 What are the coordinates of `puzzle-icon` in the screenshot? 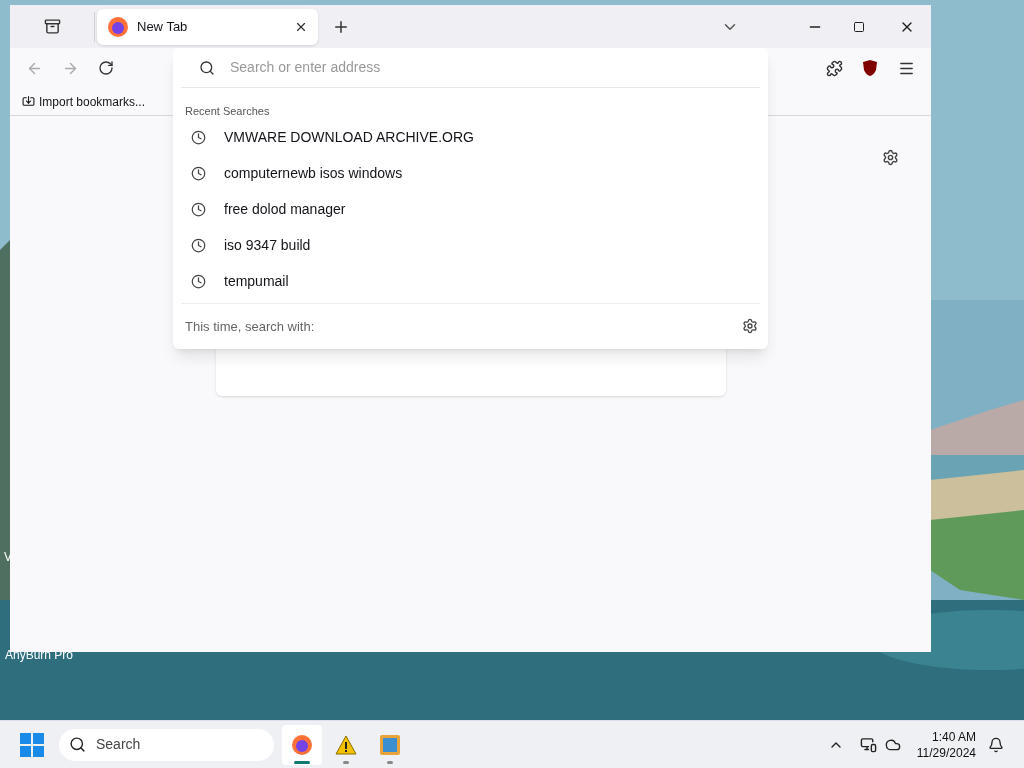 It's located at (834, 68).